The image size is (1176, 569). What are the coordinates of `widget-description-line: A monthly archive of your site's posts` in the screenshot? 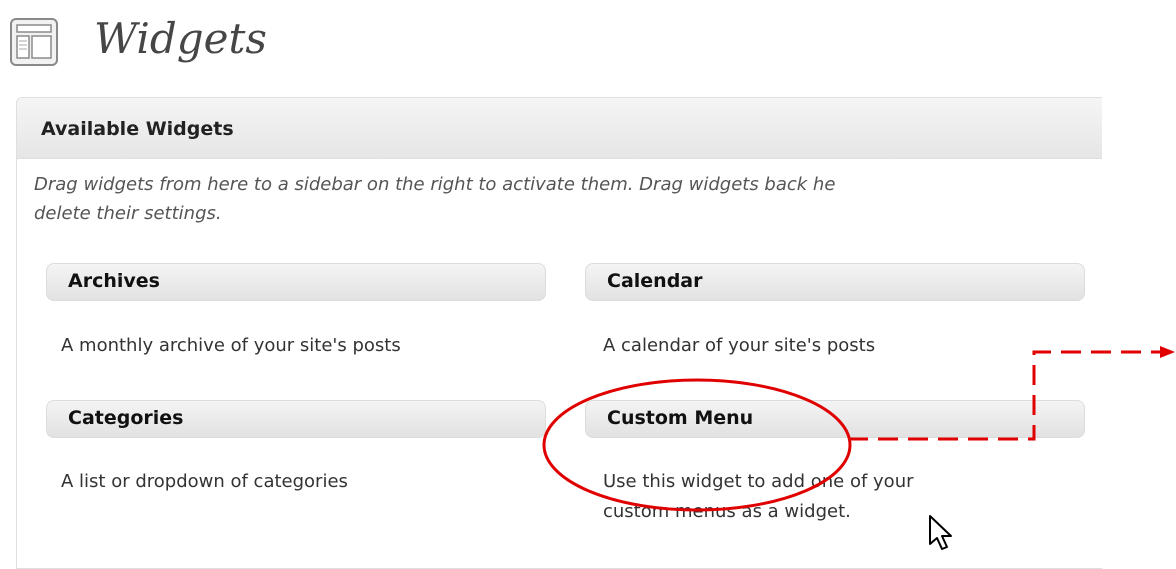 It's located at (231, 345).